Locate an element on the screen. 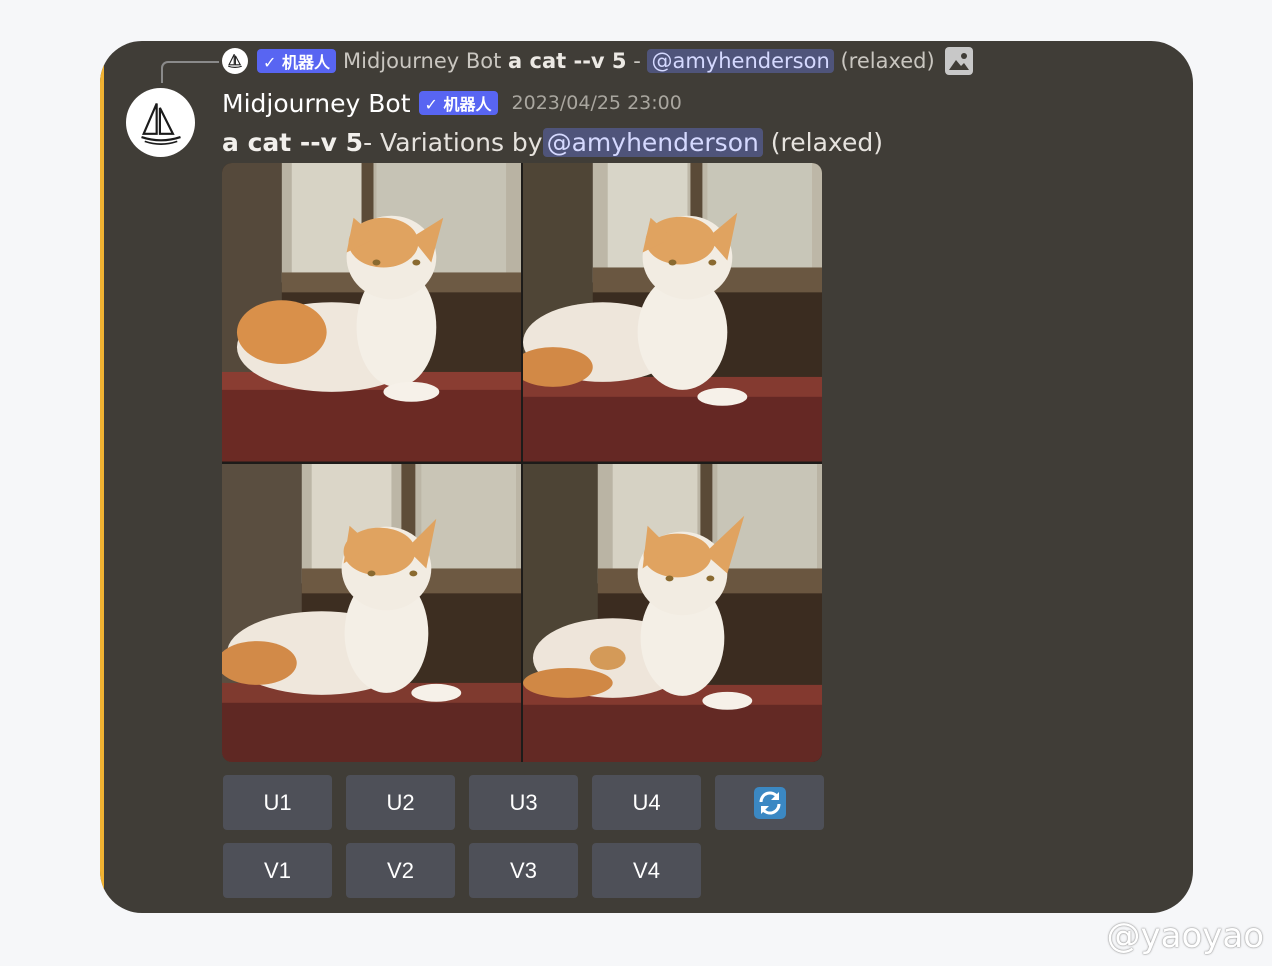 Image resolution: width=1272 pixels, height=966 pixels. bot-avatar is located at coordinates (160, 122).